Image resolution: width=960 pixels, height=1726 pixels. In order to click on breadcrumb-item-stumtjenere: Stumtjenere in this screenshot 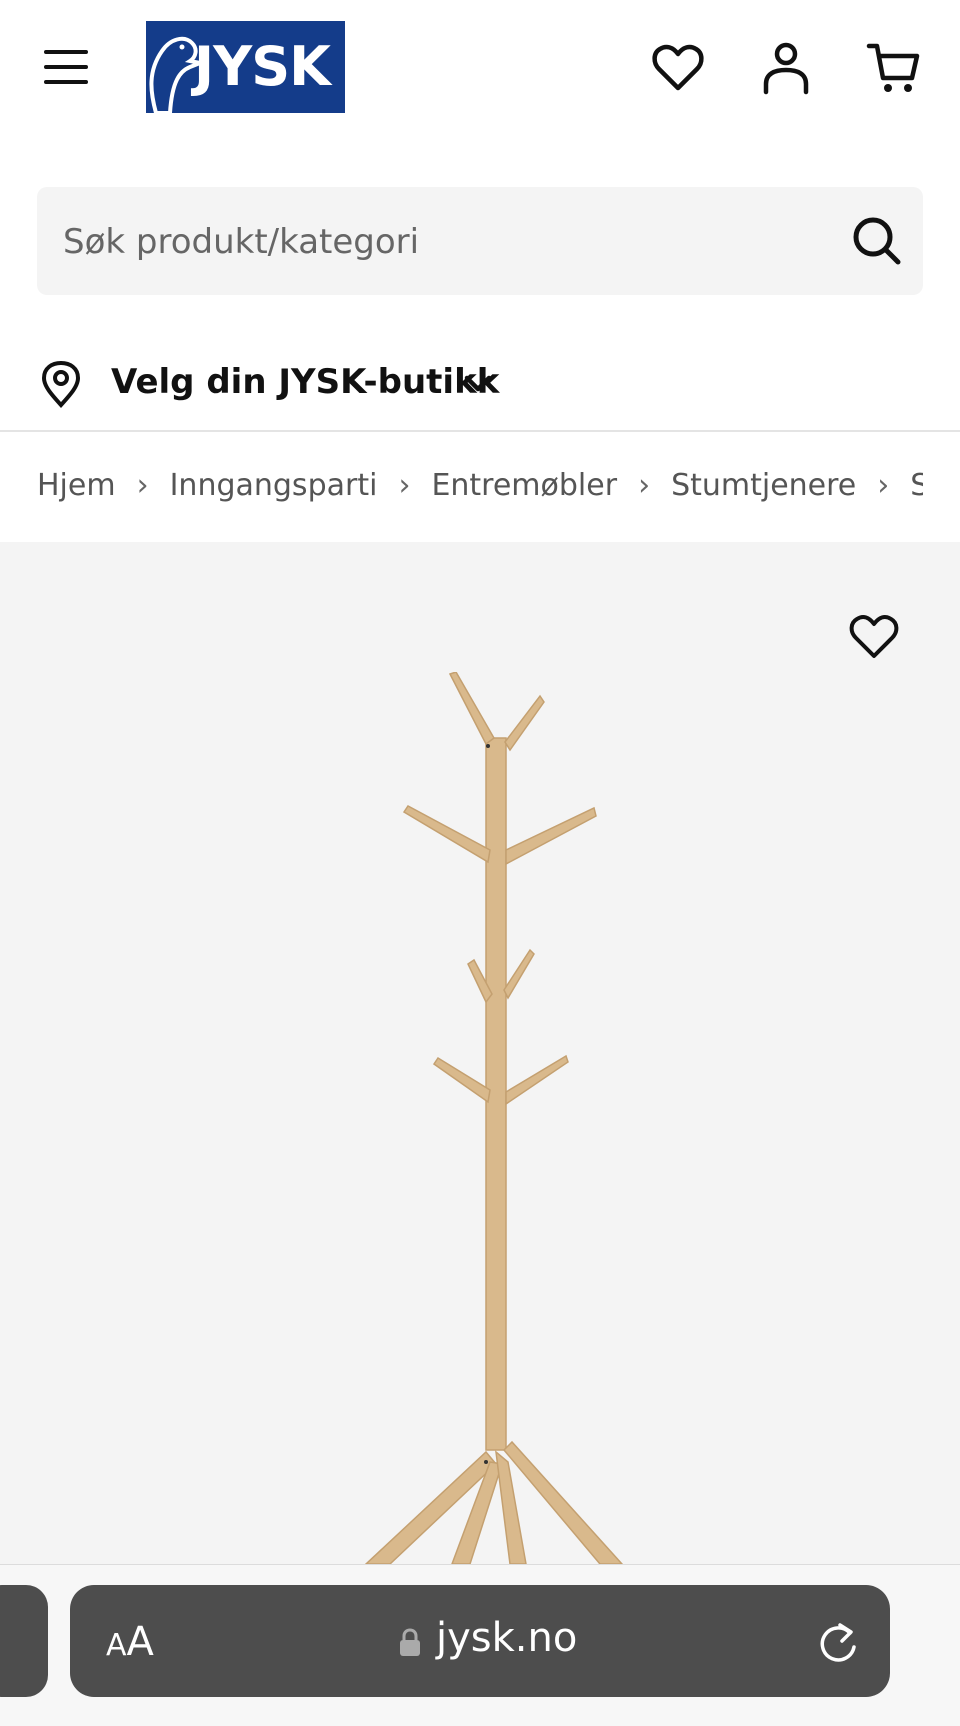, I will do `click(763, 485)`.